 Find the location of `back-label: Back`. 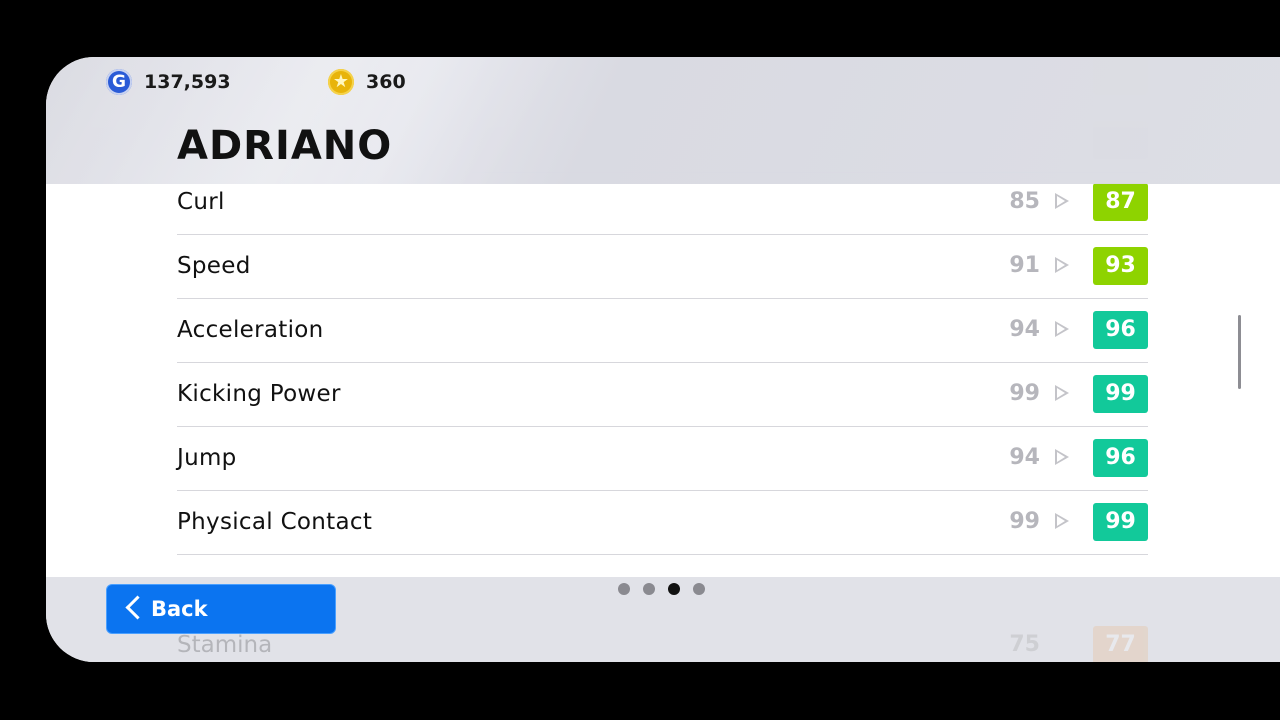

back-label: Back is located at coordinates (179, 609).